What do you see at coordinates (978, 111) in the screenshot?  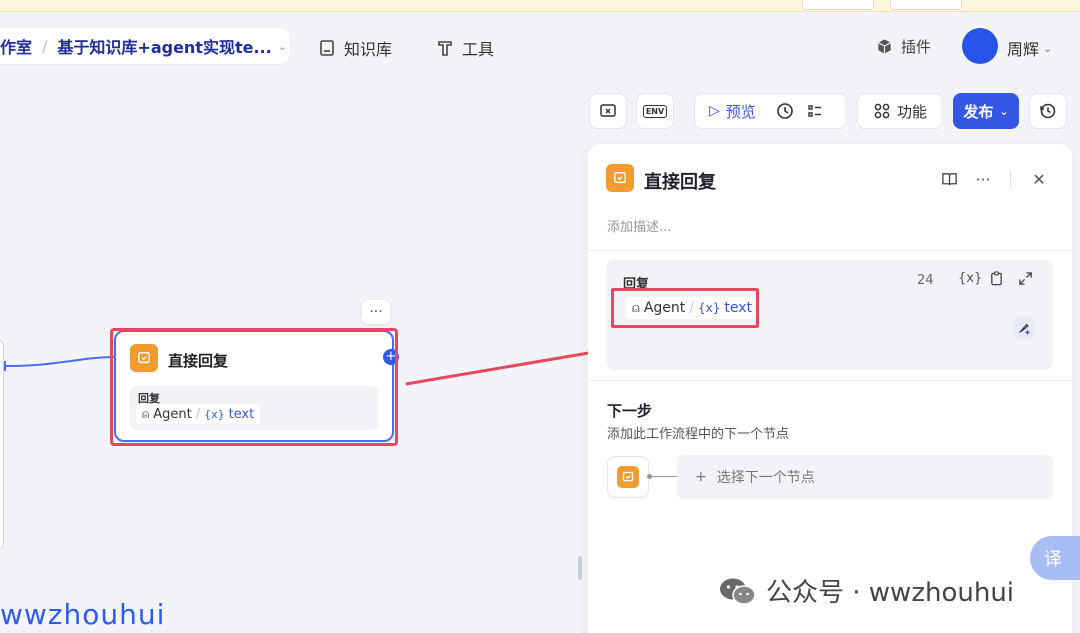 I see `publish-label: 发布` at bounding box center [978, 111].